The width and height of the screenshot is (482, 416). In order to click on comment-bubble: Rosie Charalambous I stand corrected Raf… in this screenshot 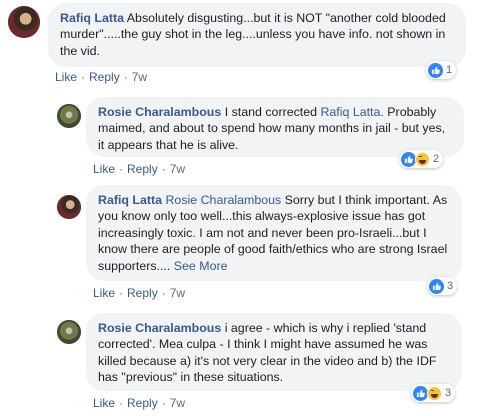, I will do `click(275, 127)`.